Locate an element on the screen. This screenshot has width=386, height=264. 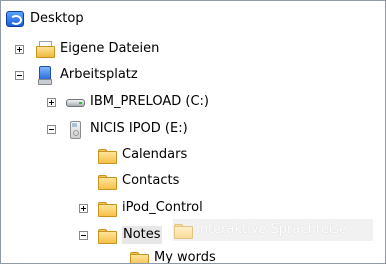
drag-ghost-label: Interaktive Sprachreise is located at coordinates (272, 229).